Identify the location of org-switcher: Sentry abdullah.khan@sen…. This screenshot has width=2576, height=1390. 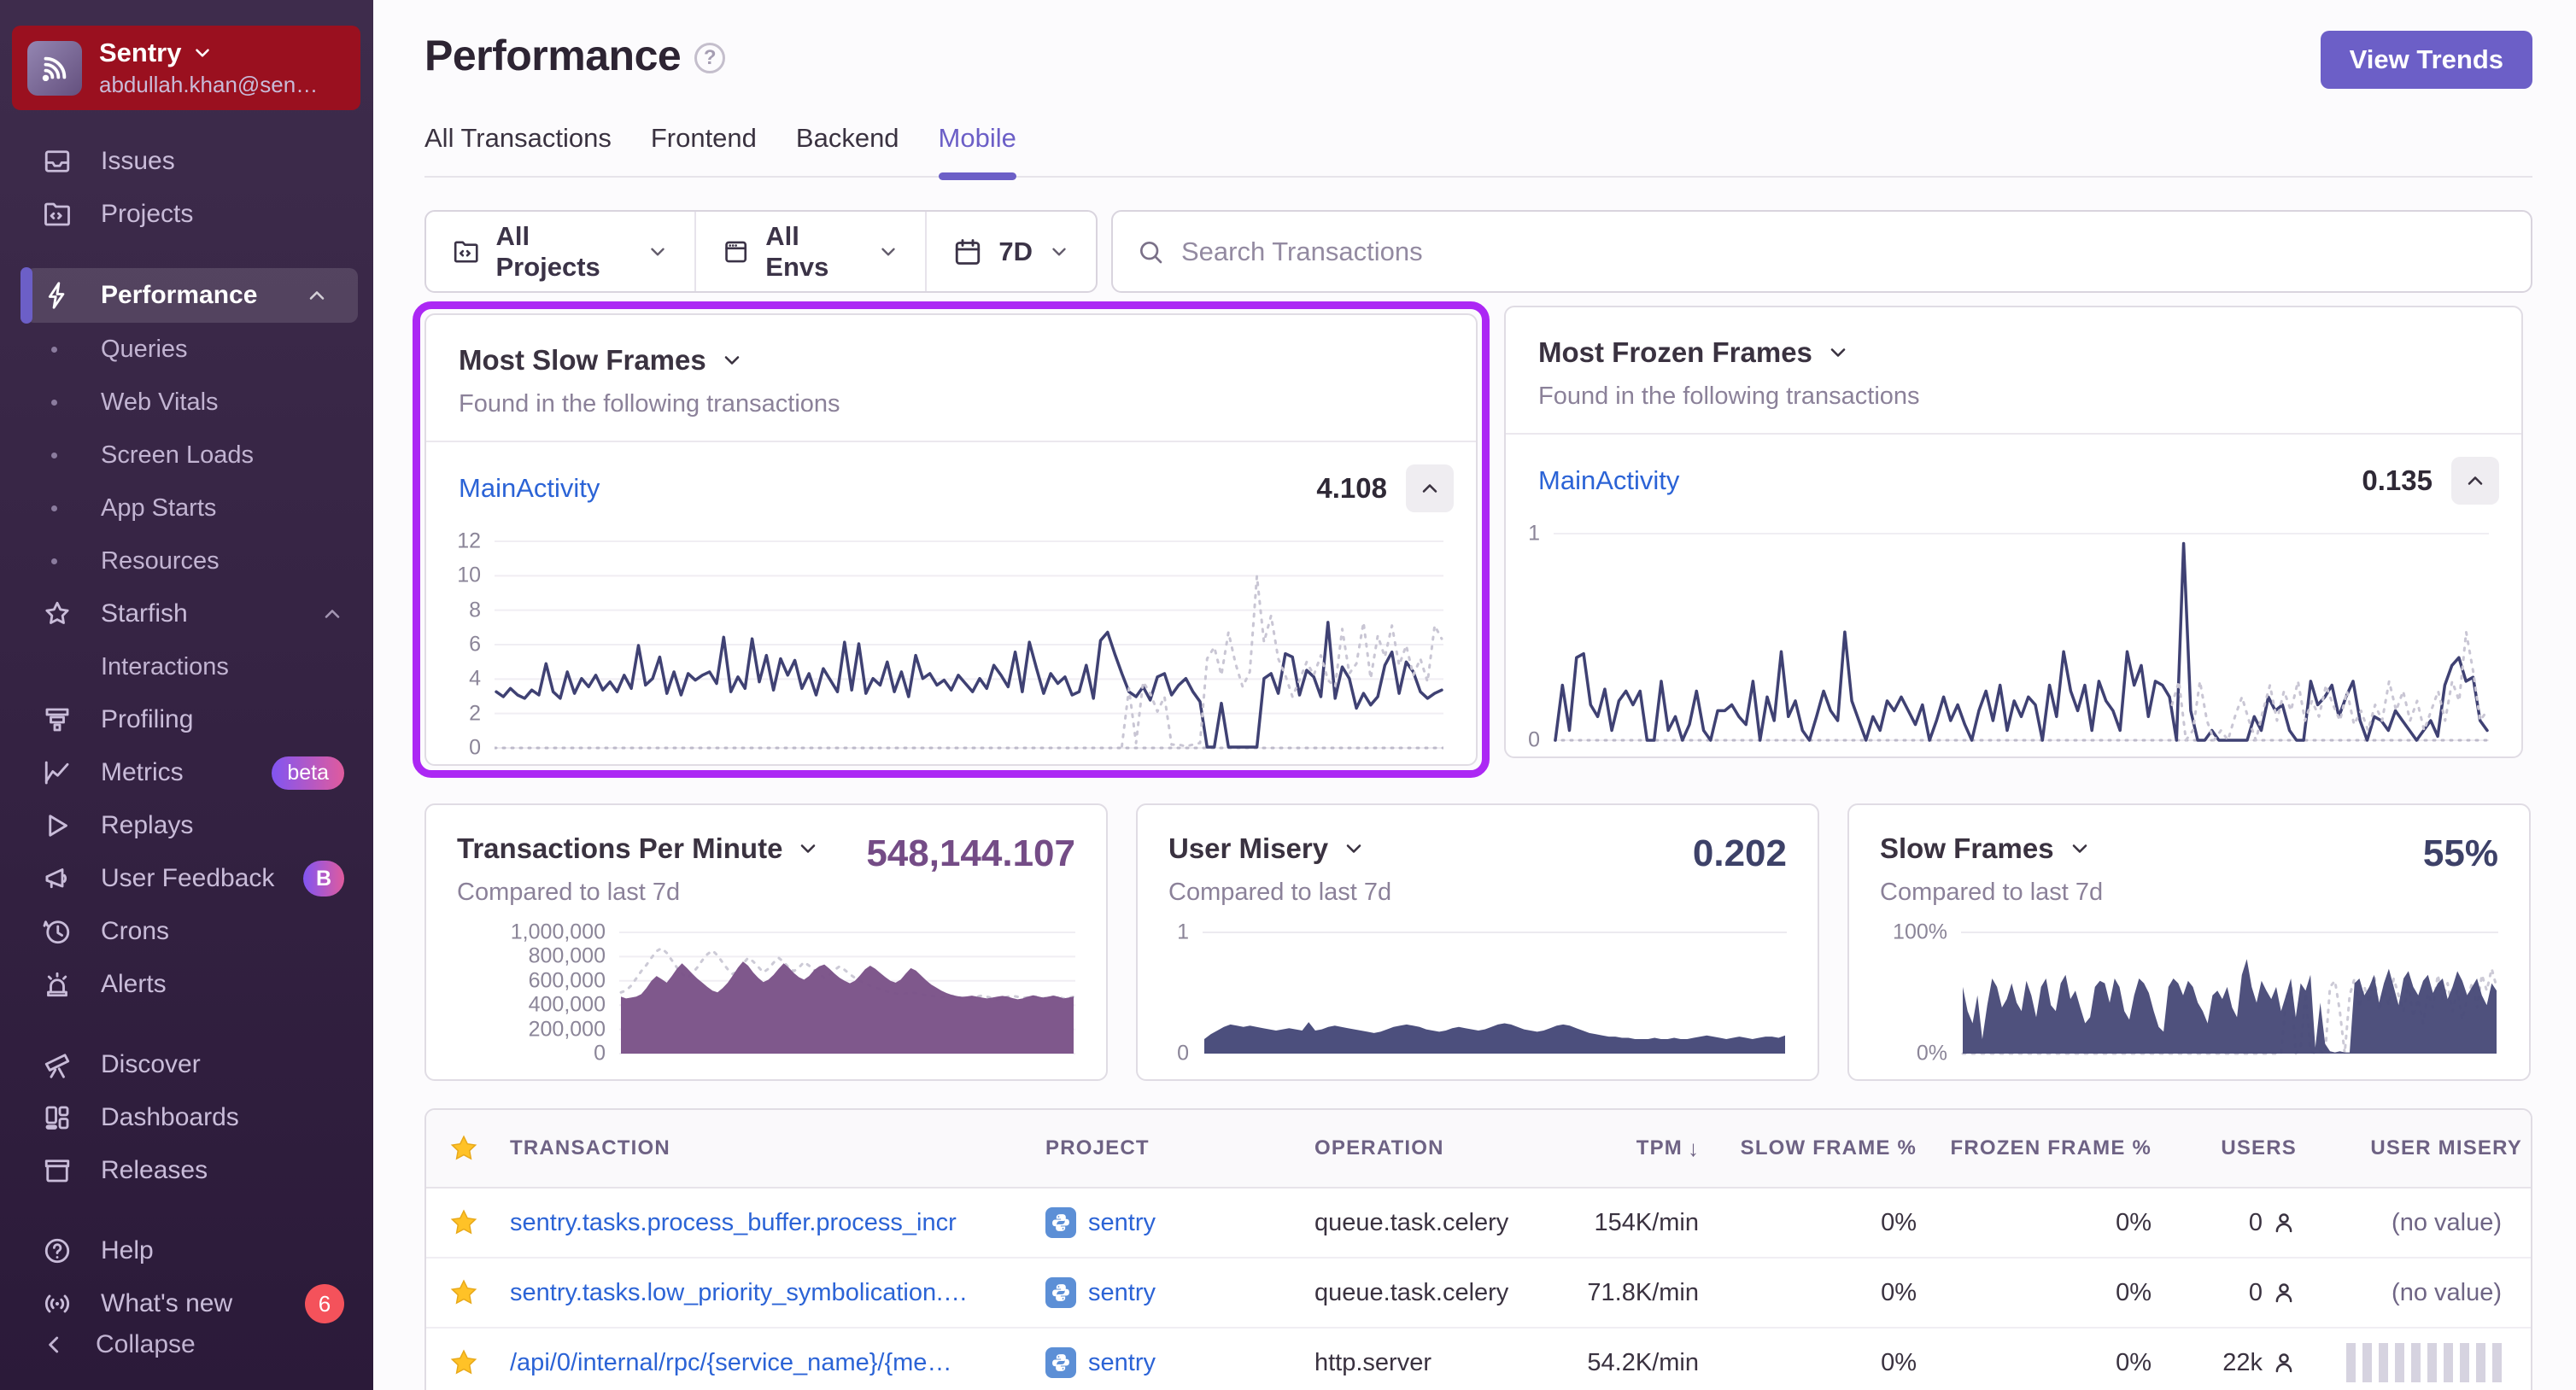
(186, 68).